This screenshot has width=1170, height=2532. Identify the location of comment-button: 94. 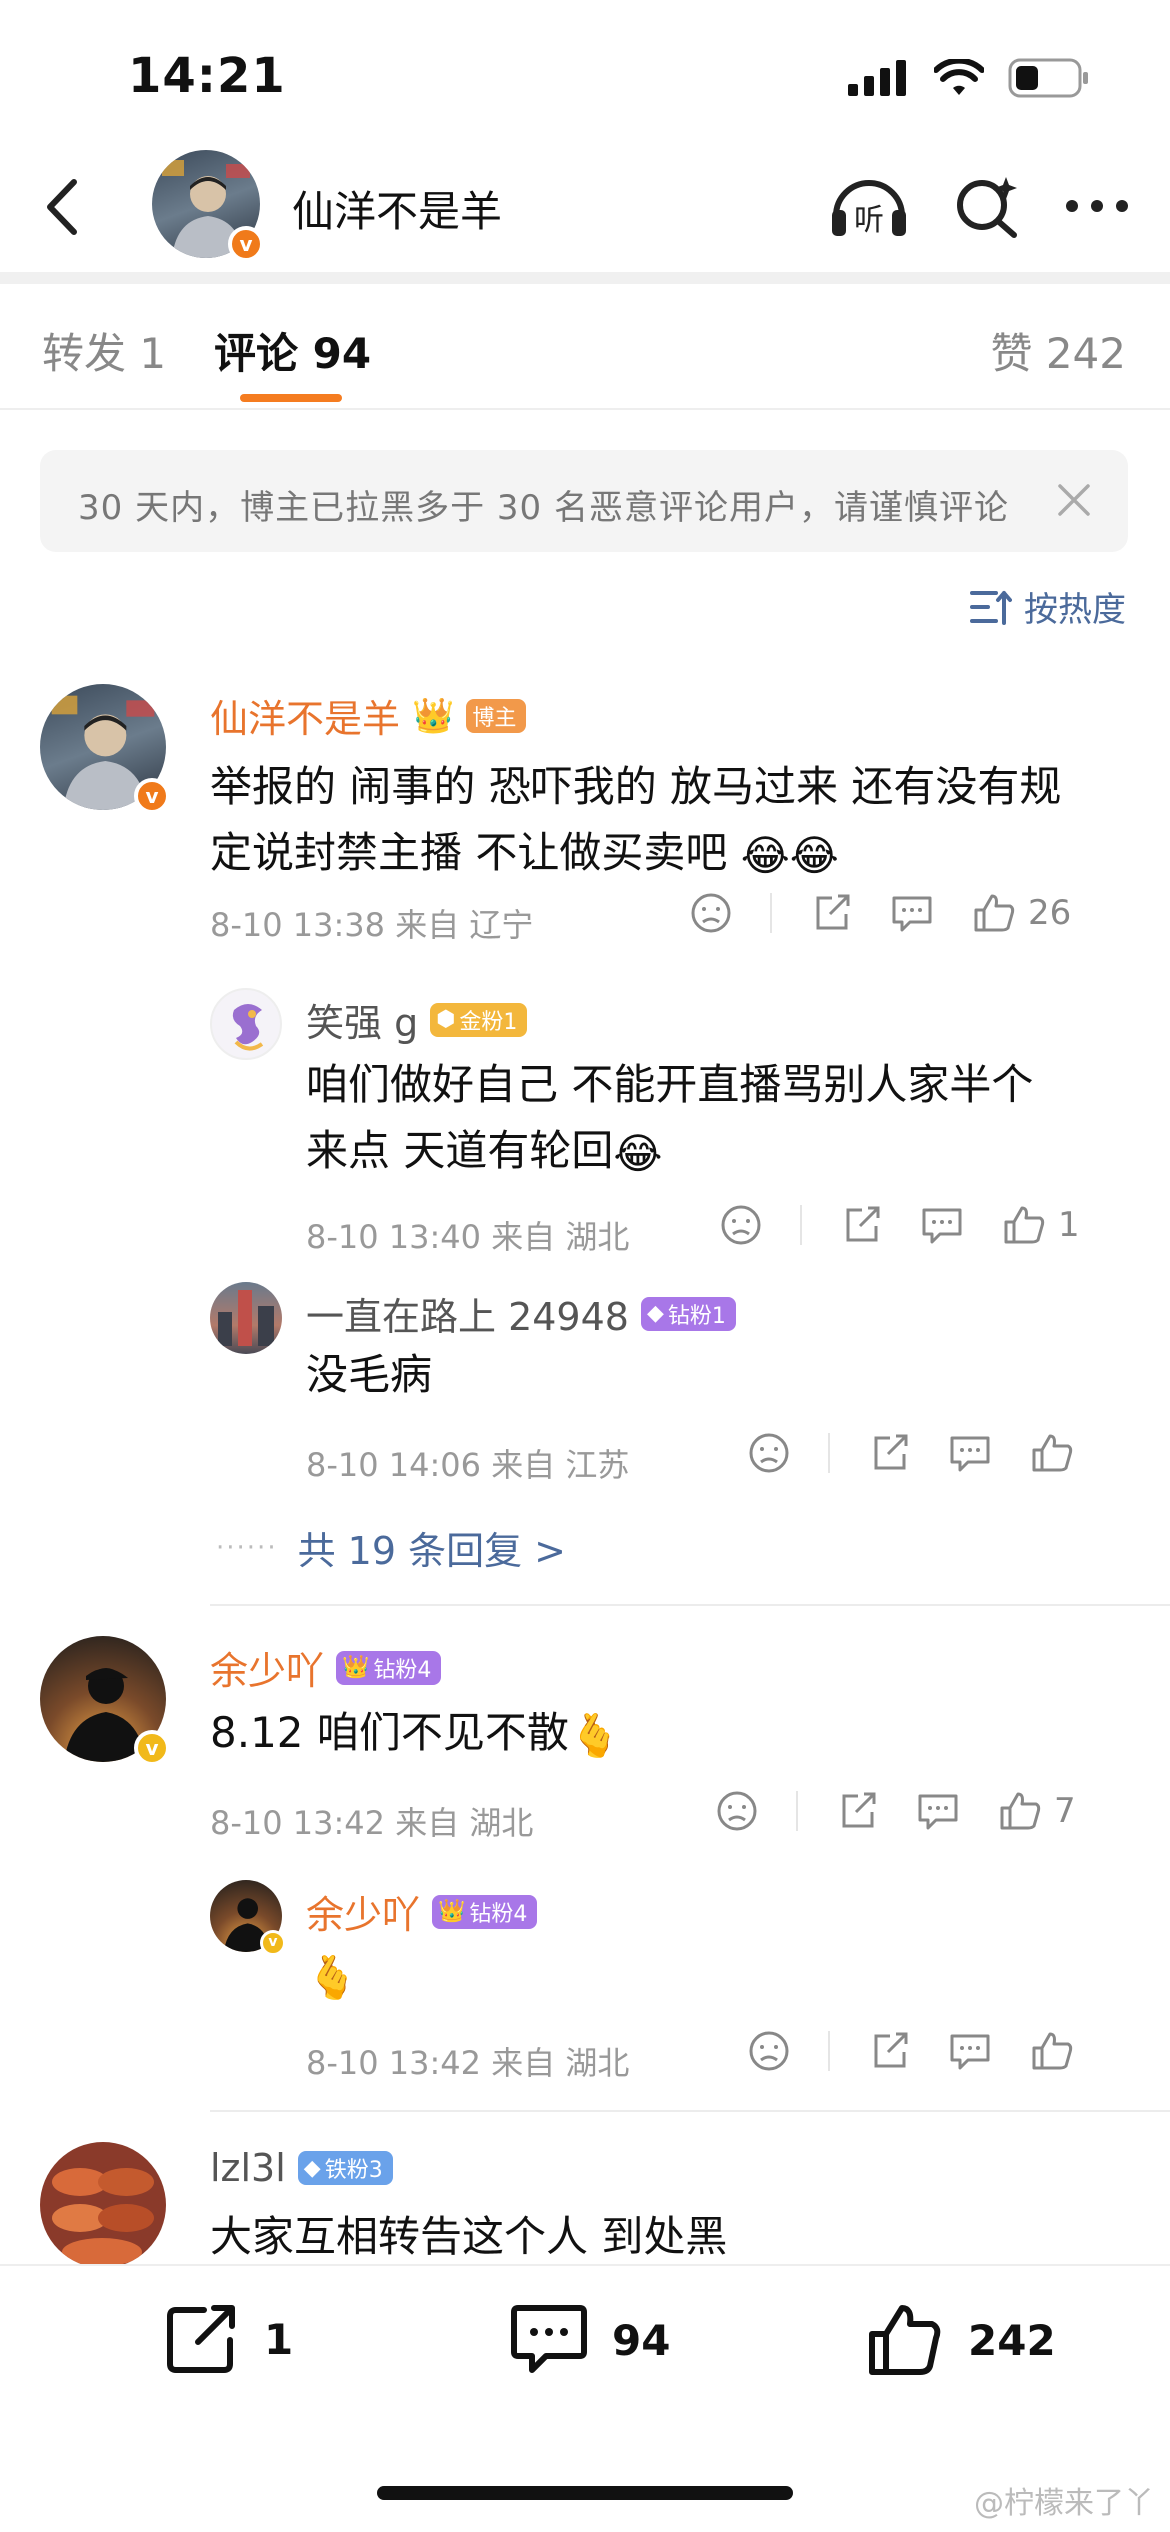
(590, 2340).